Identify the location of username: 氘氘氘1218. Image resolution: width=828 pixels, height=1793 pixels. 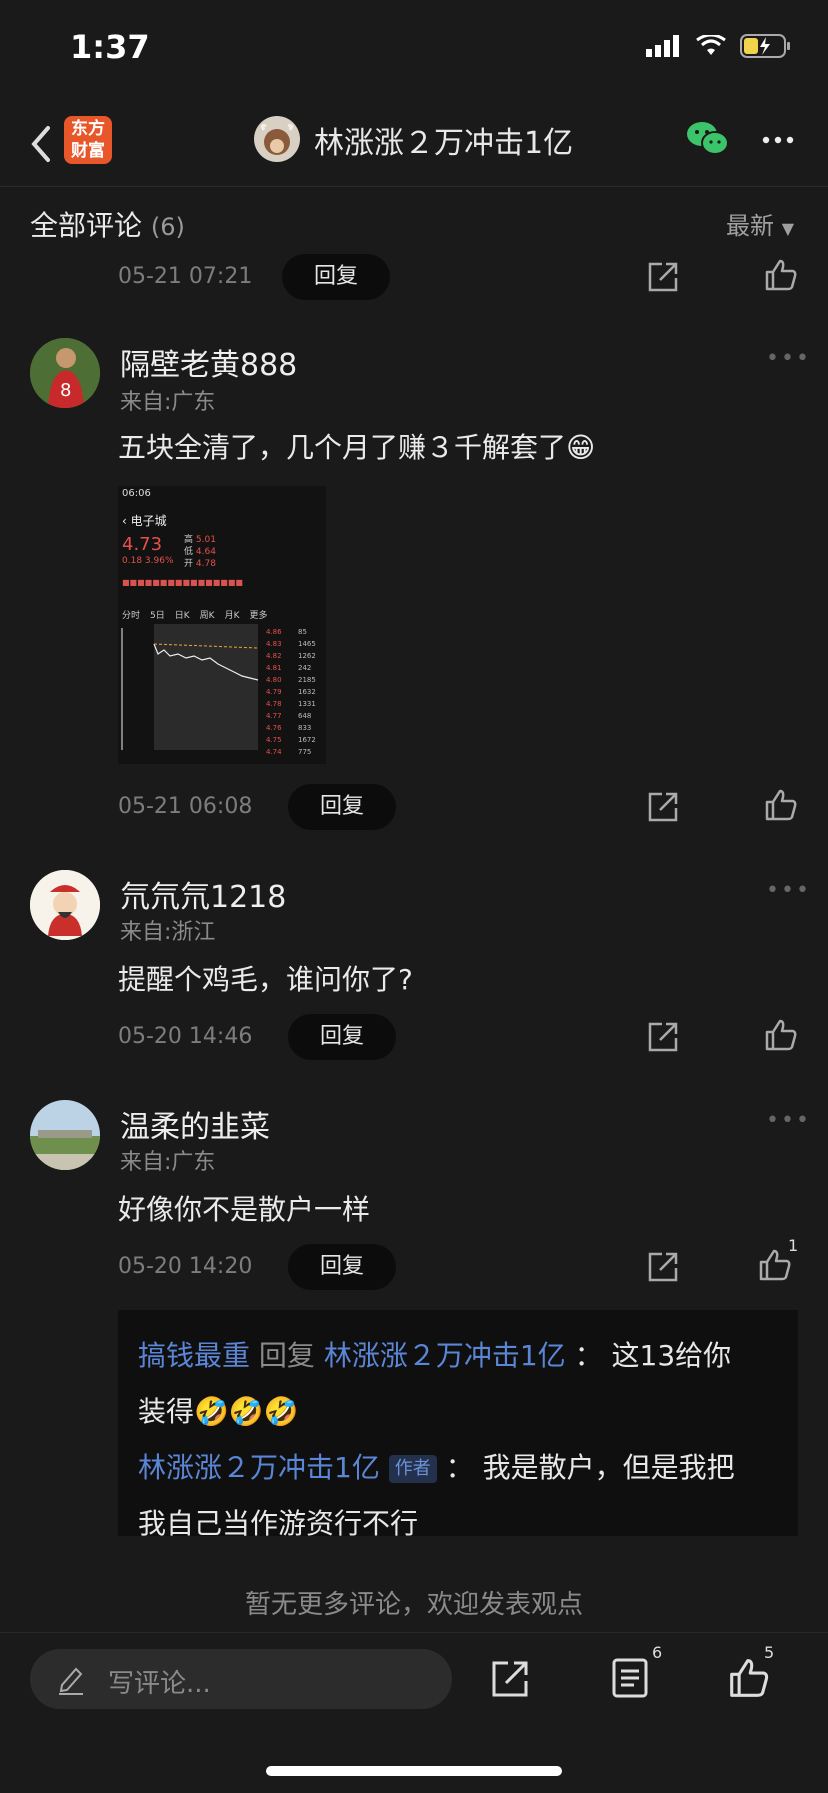
(203, 894).